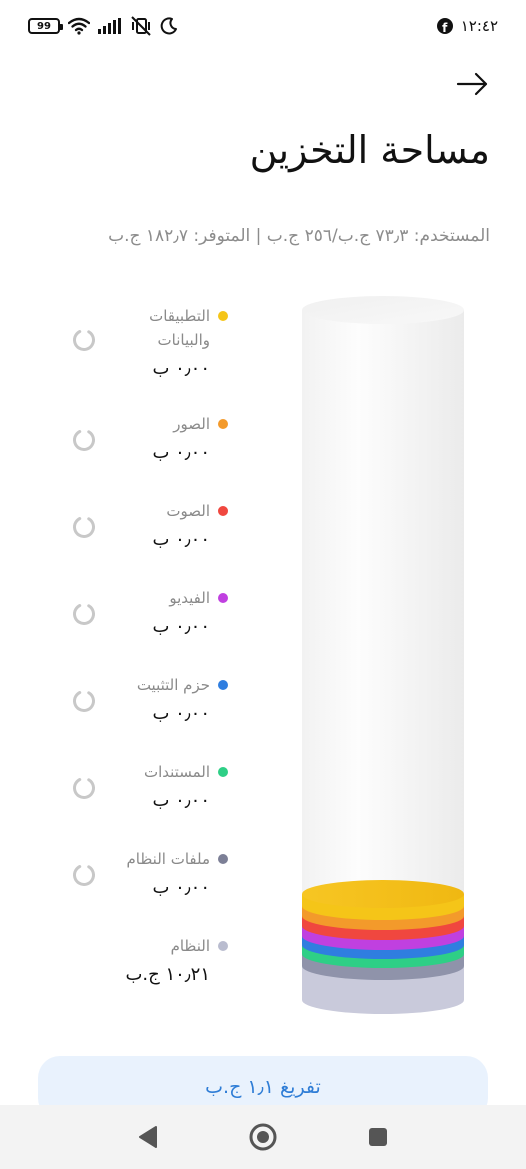 This screenshot has width=526, height=1169. Describe the element at coordinates (167, 974) in the screenshot. I see `category-size: ١٠٫٢١ ج.ب` at that location.